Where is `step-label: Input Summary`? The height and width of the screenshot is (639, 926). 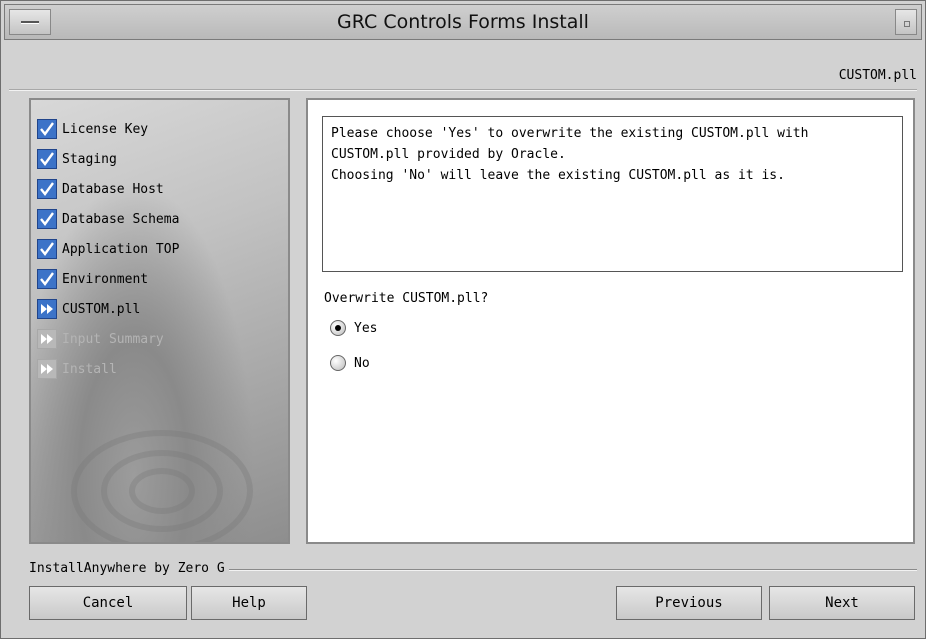
step-label: Input Summary is located at coordinates (113, 339).